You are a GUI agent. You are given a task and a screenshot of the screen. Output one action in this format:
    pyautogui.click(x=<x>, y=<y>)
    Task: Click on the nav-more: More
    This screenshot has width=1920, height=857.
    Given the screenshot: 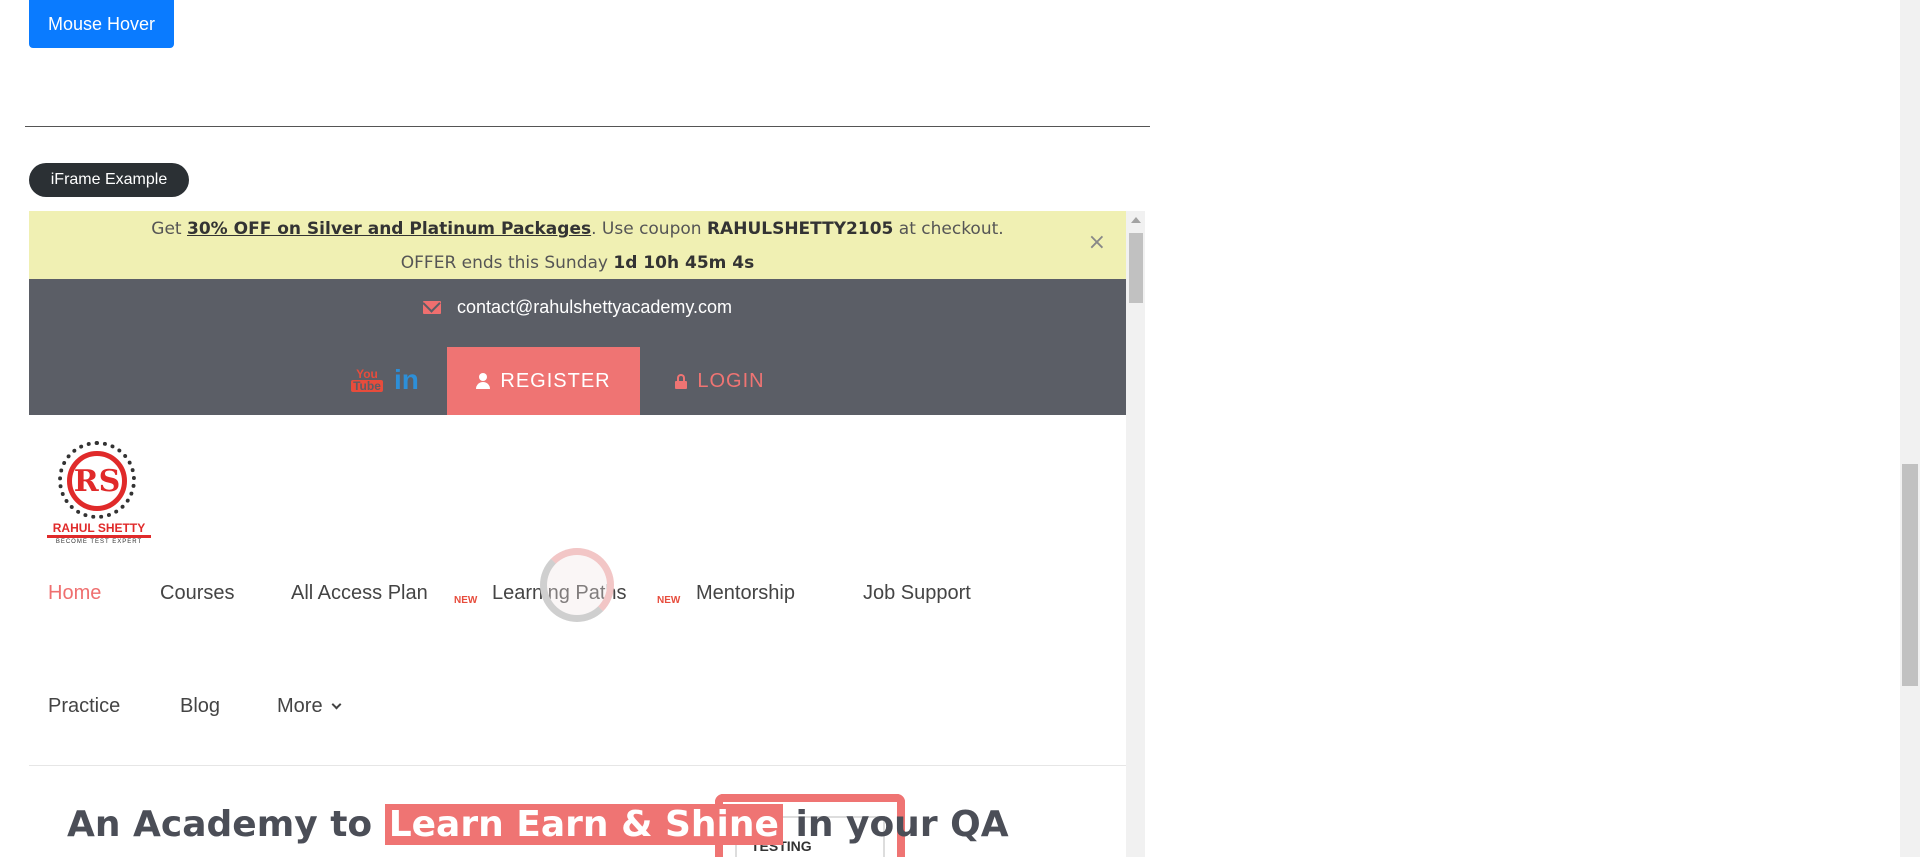 What is the action you would take?
    pyautogui.click(x=309, y=706)
    